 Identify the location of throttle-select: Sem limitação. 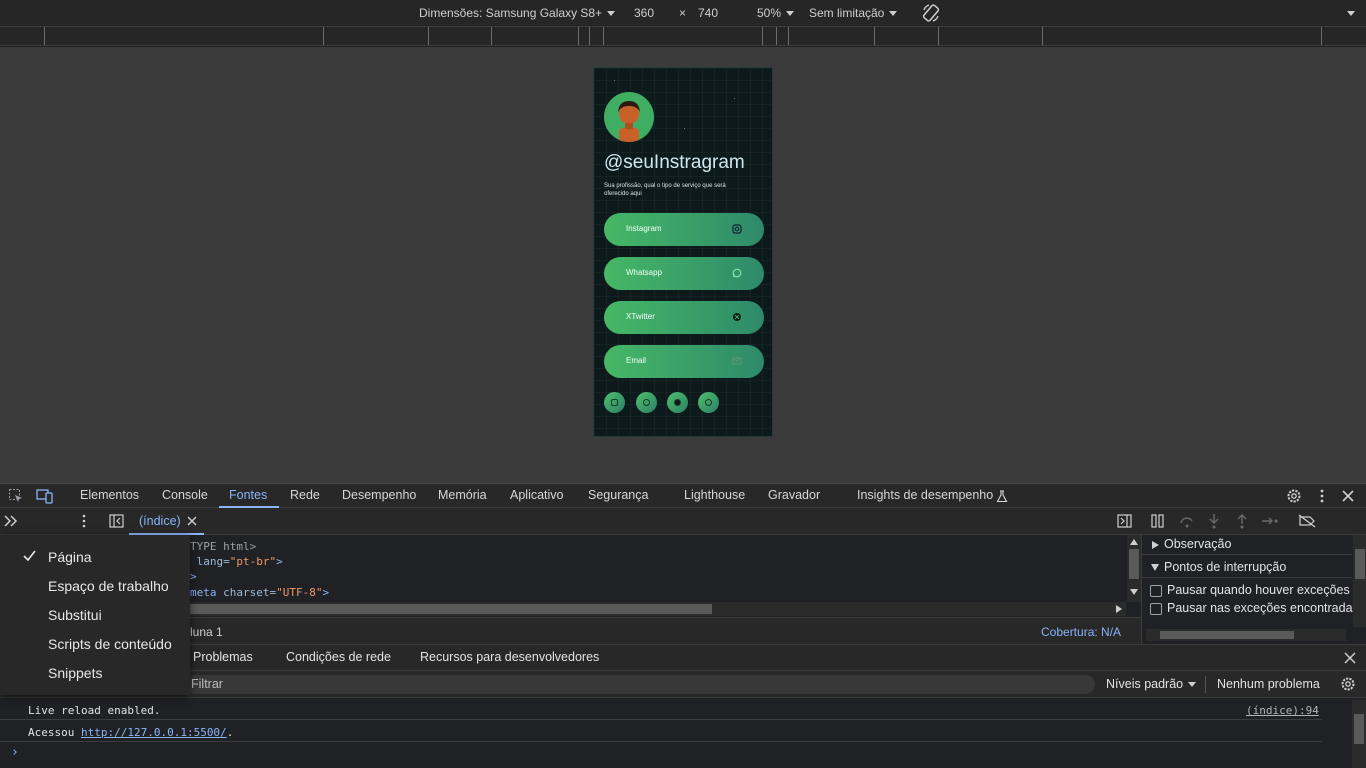
(853, 13).